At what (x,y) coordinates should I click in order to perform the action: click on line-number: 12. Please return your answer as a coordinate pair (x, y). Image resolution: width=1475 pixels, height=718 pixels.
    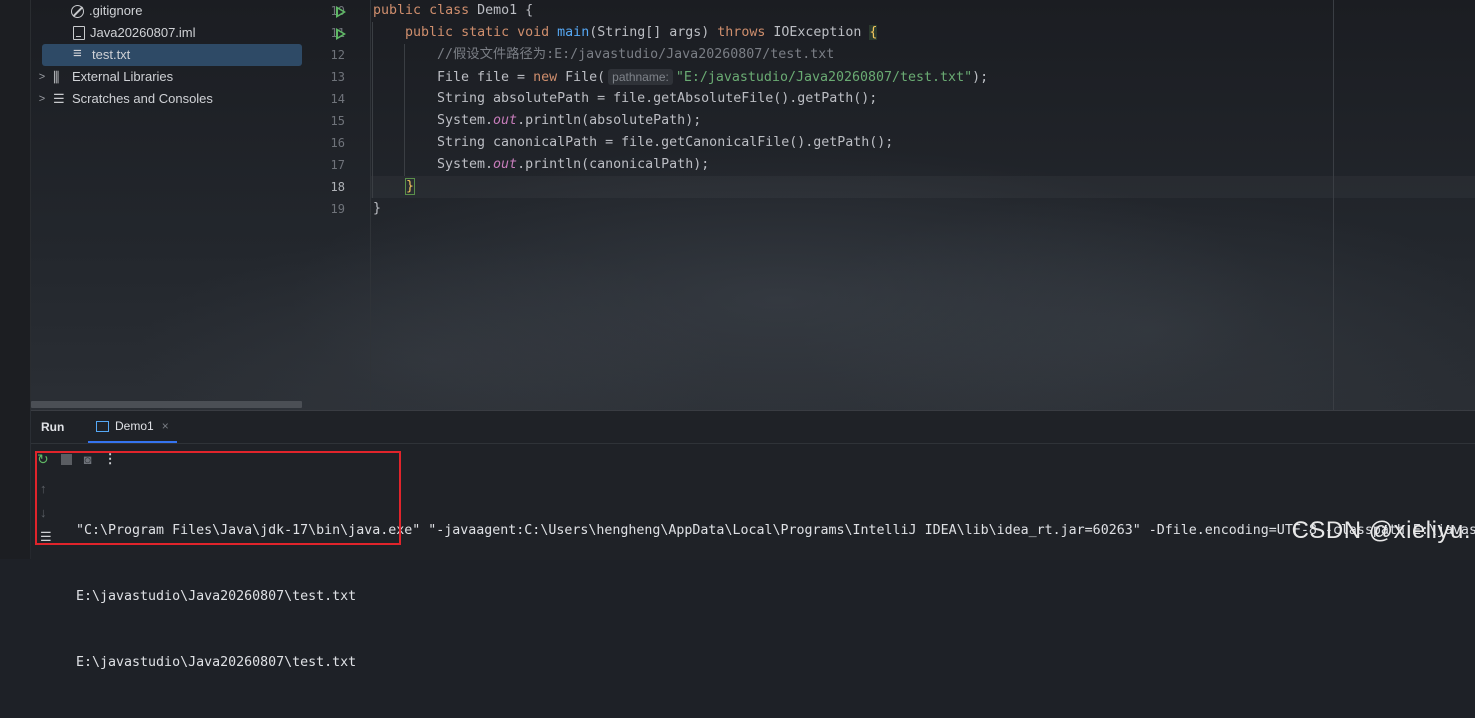
    Looking at the image, I should click on (337, 55).